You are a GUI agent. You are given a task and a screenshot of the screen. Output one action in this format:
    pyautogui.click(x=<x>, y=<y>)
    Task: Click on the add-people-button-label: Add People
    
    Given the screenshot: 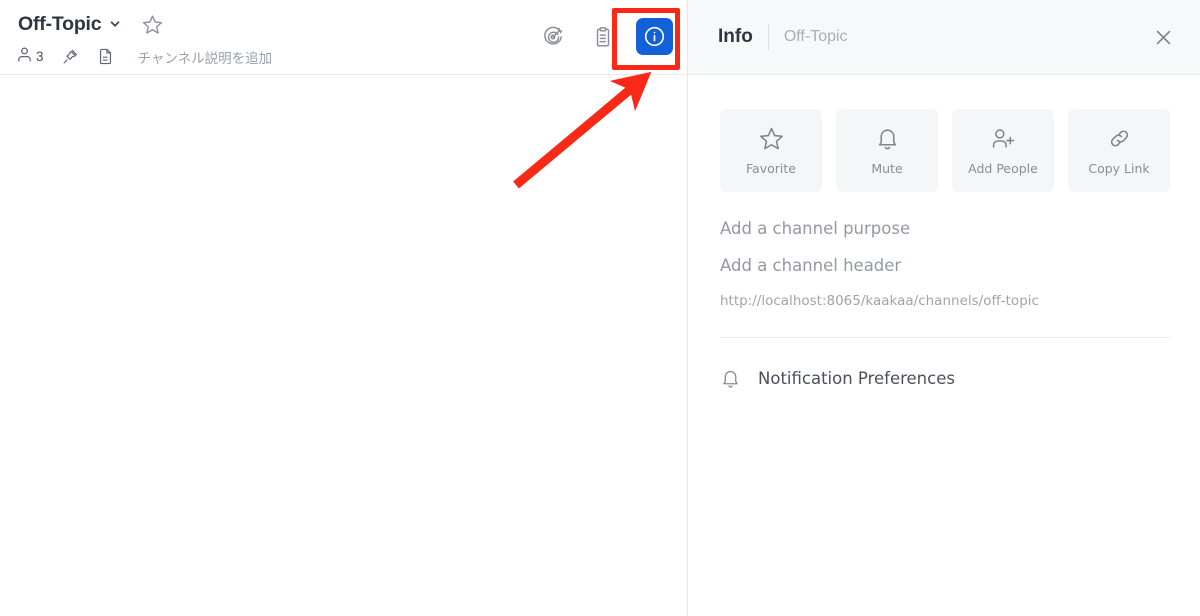 What is the action you would take?
    pyautogui.click(x=1003, y=168)
    